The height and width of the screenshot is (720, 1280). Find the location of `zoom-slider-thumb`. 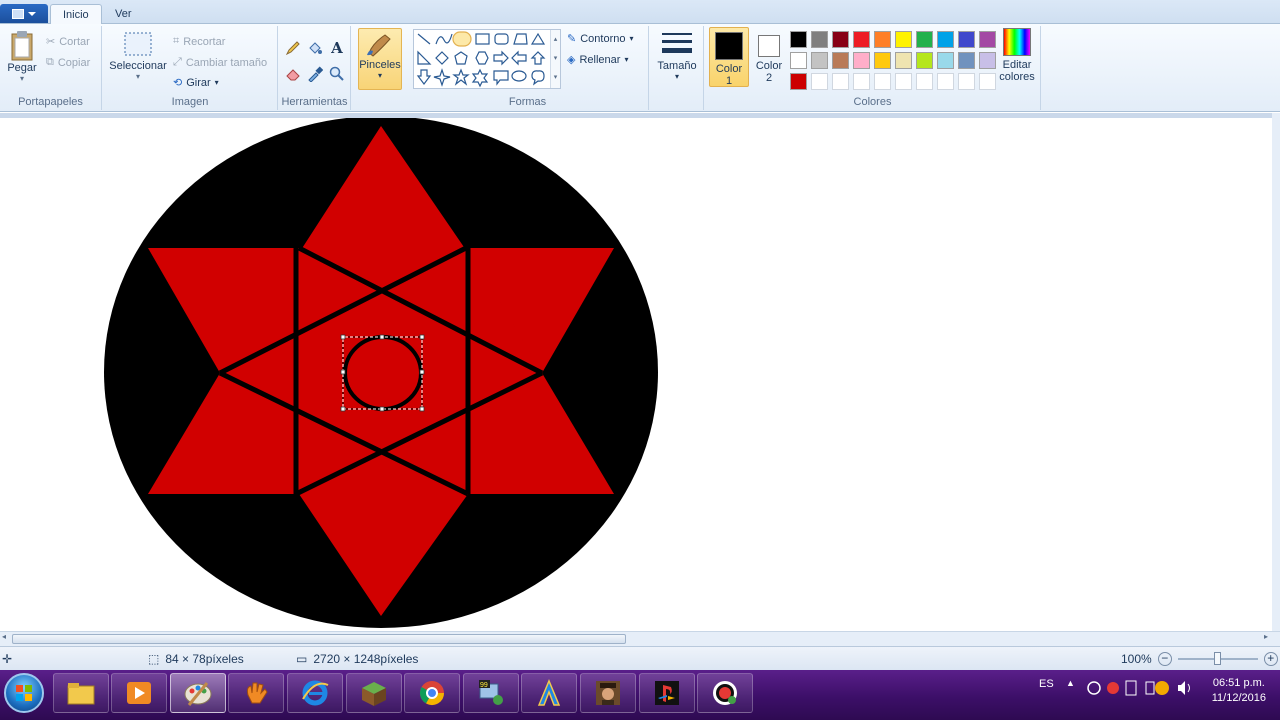

zoom-slider-thumb is located at coordinates (1217, 658).